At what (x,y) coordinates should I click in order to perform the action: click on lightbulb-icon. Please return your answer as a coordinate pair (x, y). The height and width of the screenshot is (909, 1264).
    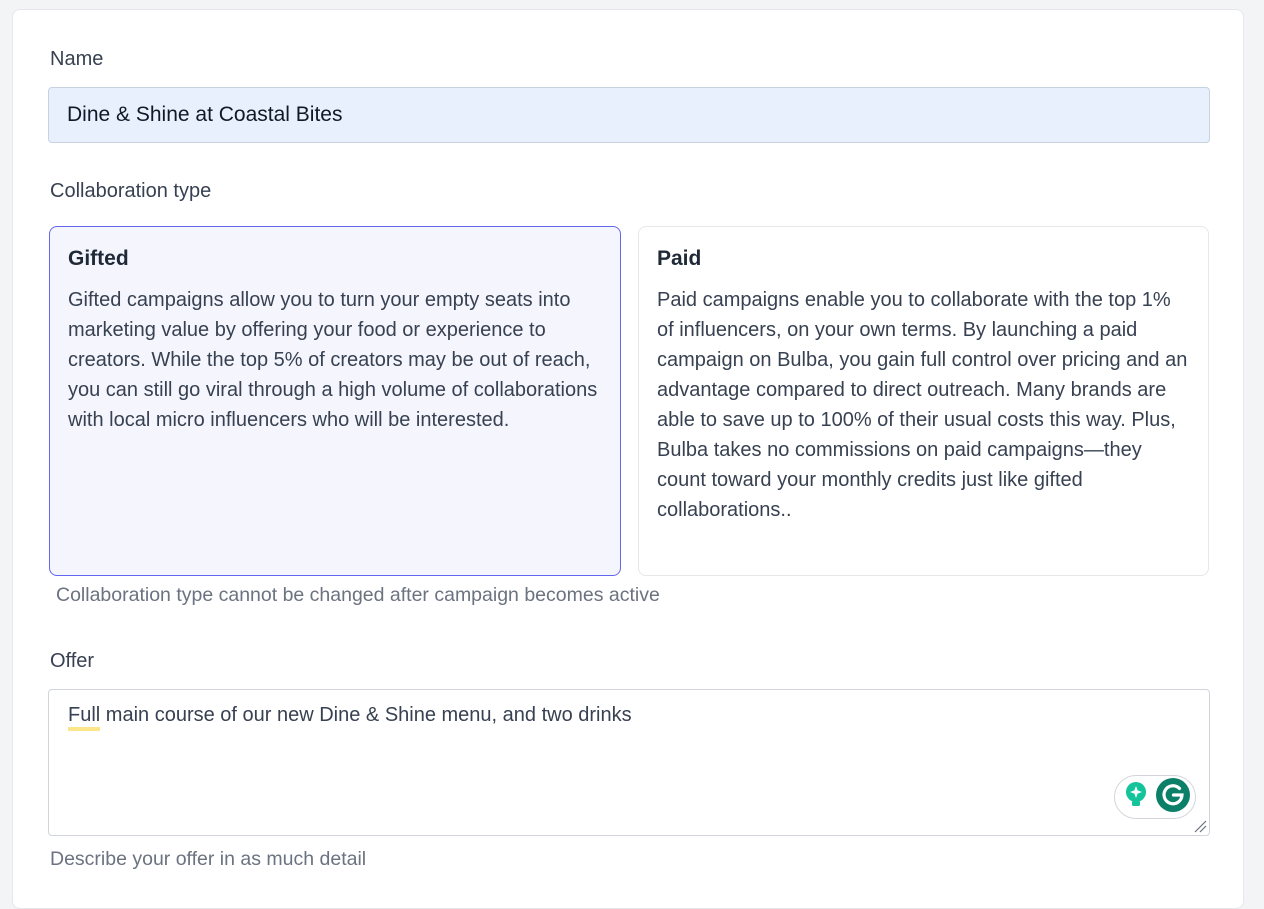
    Looking at the image, I should click on (1136, 797).